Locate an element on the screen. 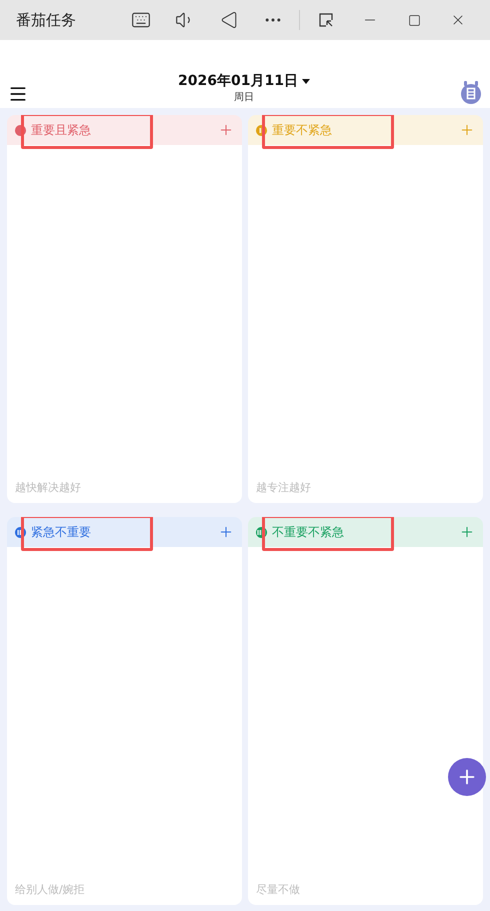 This screenshot has height=911, width=490. quadrant-hint: 越快解决越好 is located at coordinates (48, 488).